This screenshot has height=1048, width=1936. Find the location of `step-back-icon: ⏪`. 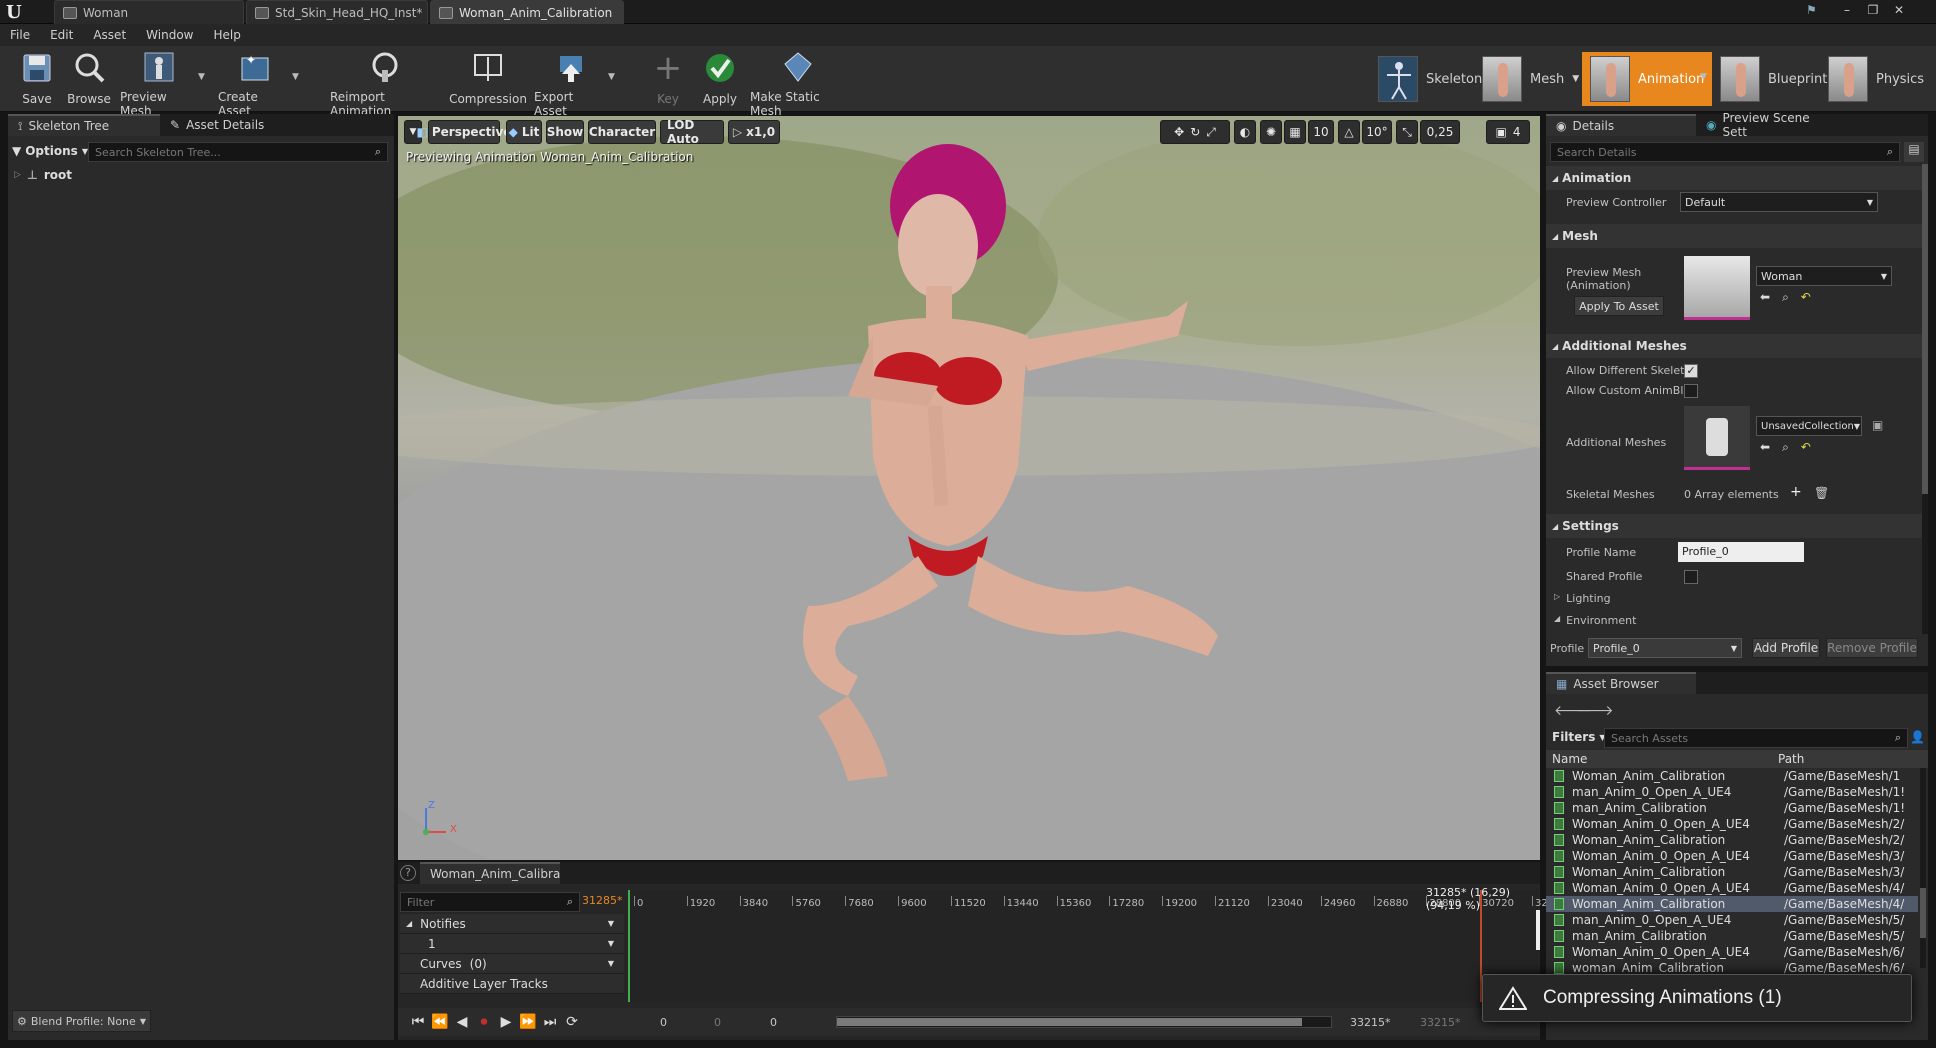

step-back-icon: ⏪ is located at coordinates (440, 1022).